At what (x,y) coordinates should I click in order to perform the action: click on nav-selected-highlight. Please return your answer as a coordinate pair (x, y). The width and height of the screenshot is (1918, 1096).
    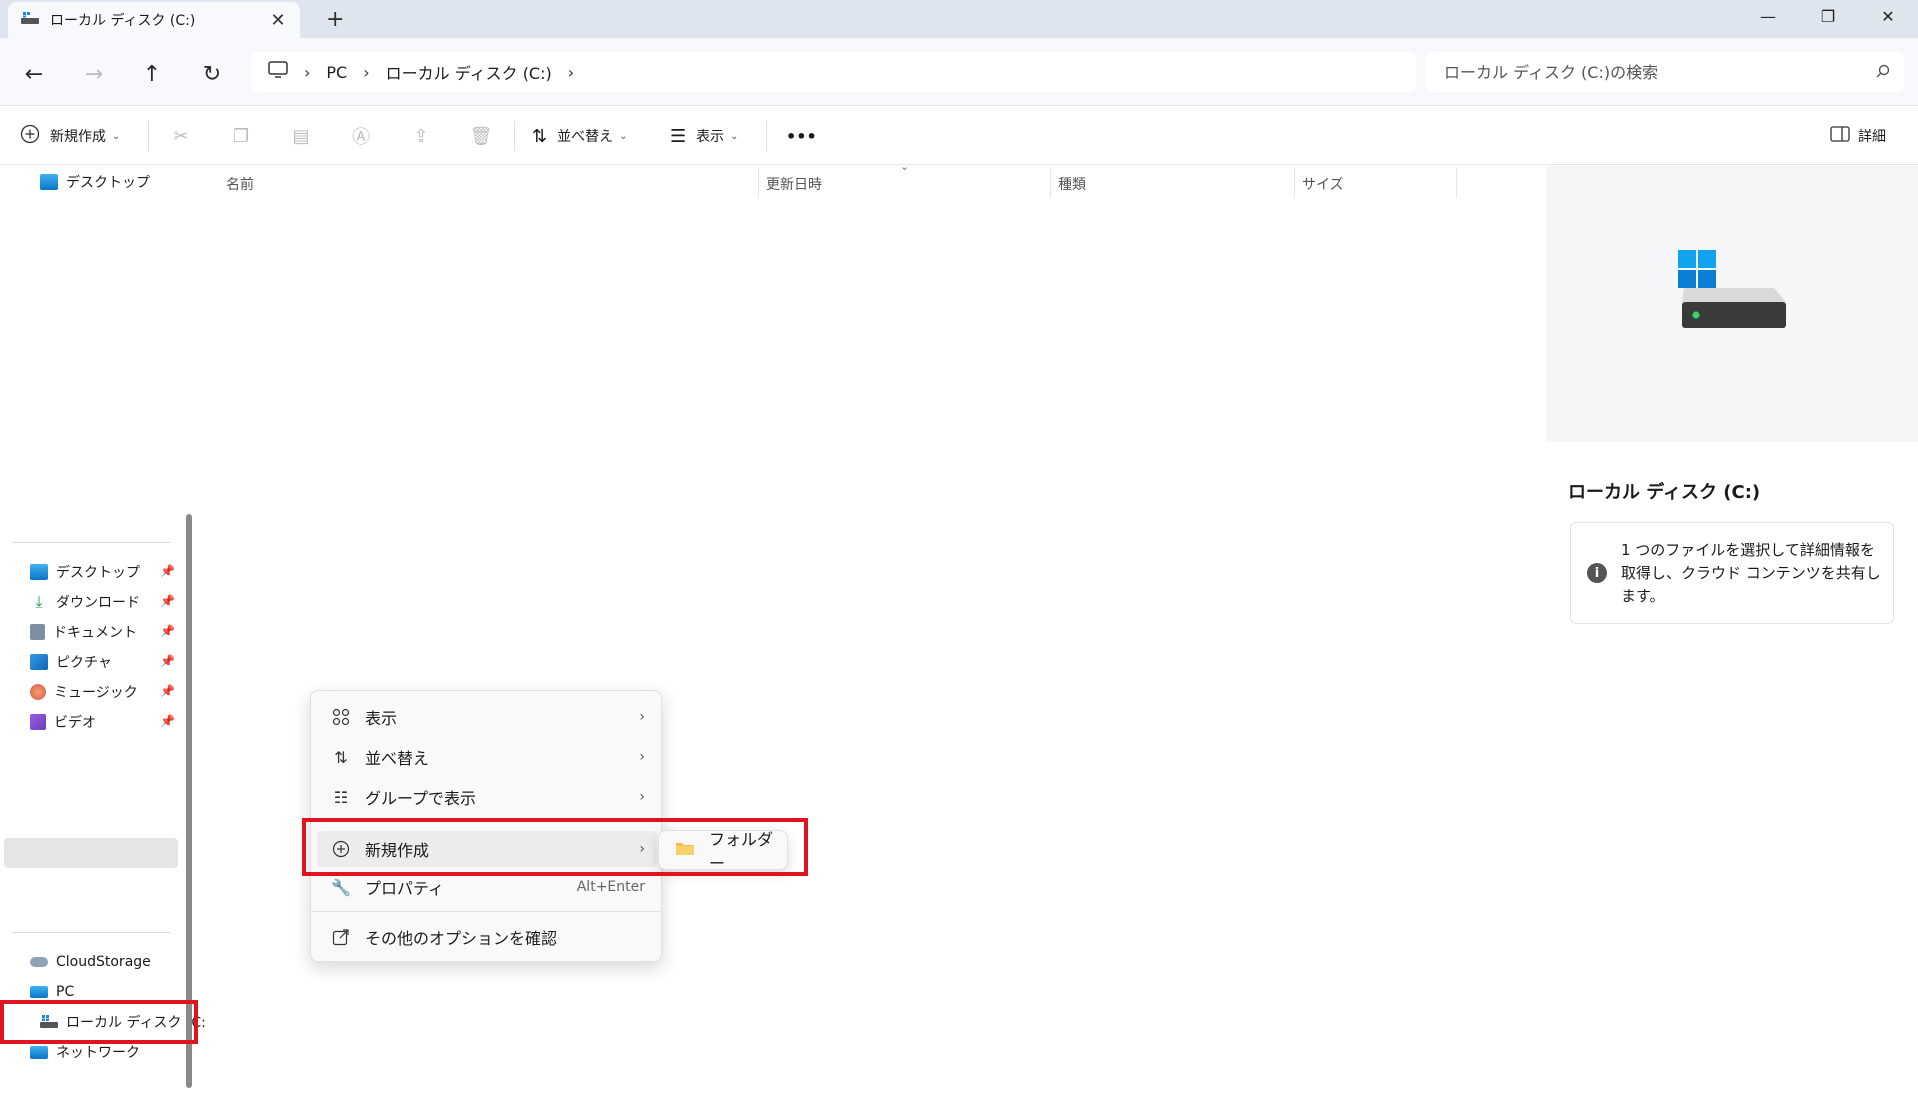
    Looking at the image, I should click on (91, 853).